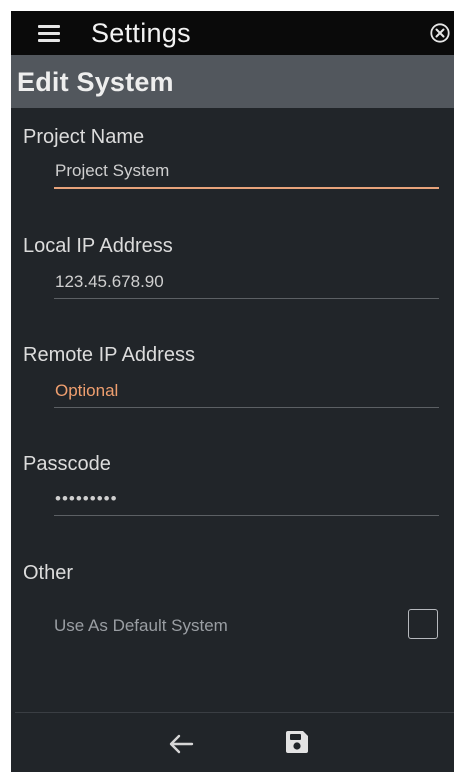 This screenshot has height=772, width=454. Describe the element at coordinates (141, 625) in the screenshot. I see `default-system-label: Use As Default System` at that location.